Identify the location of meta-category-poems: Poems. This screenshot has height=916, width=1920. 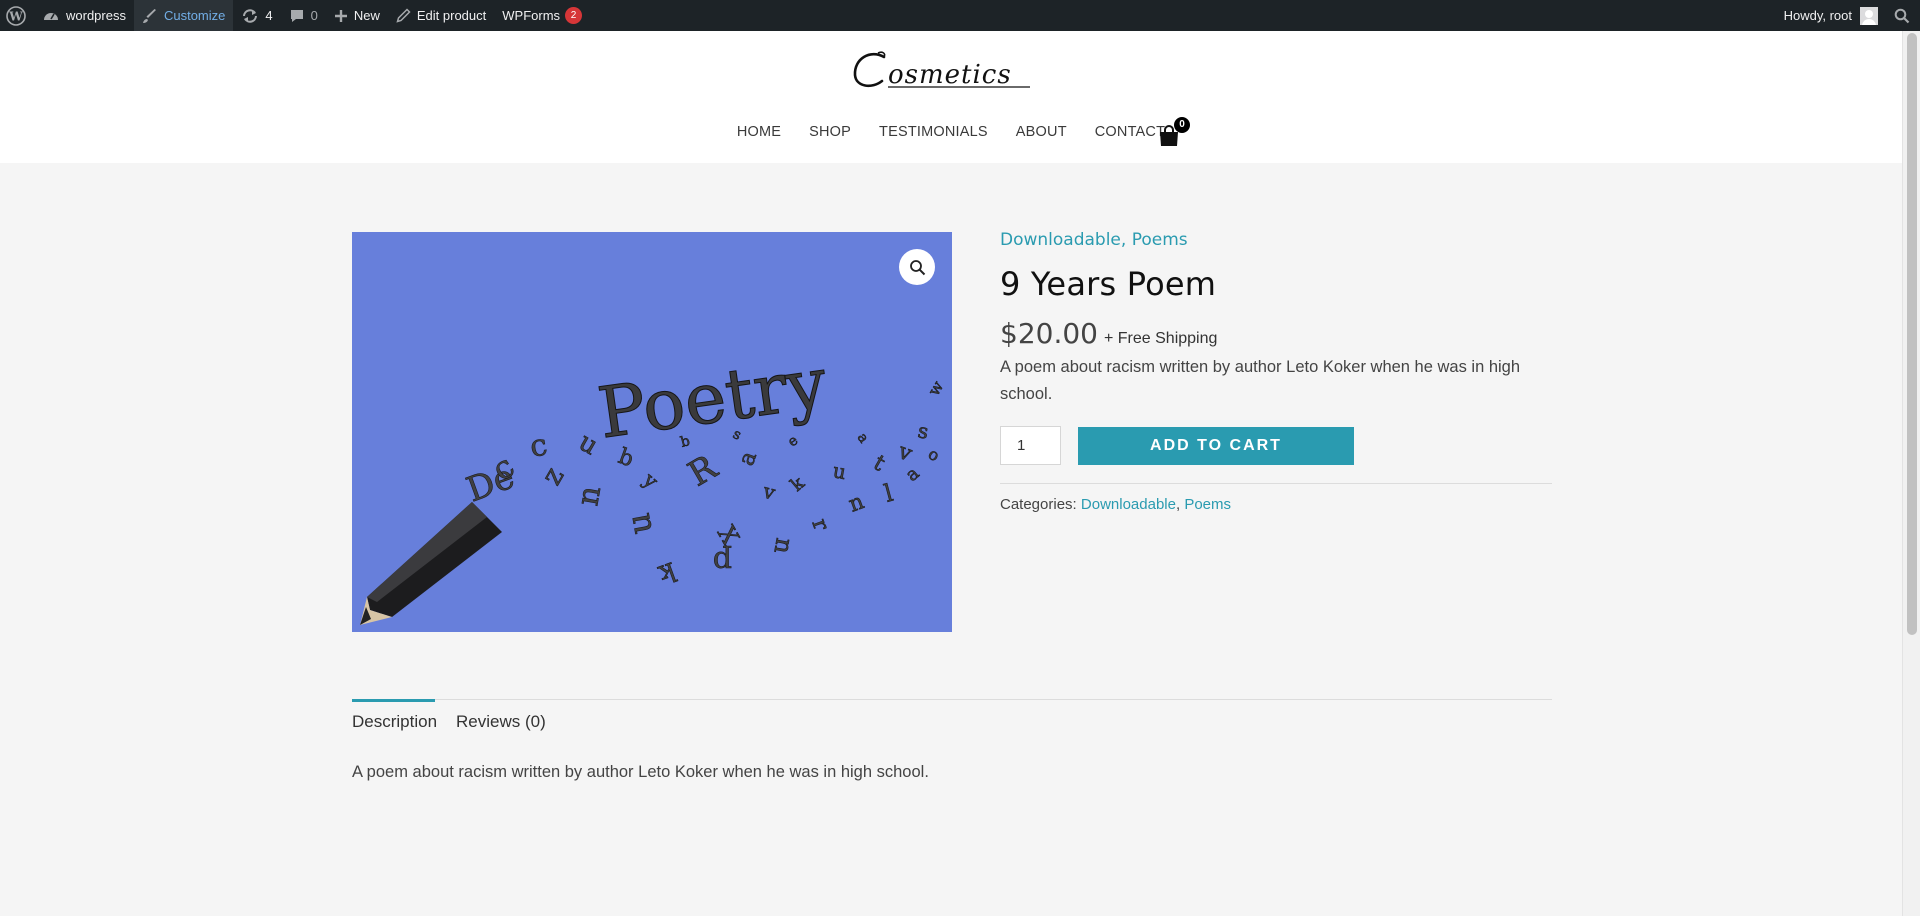
(1207, 504).